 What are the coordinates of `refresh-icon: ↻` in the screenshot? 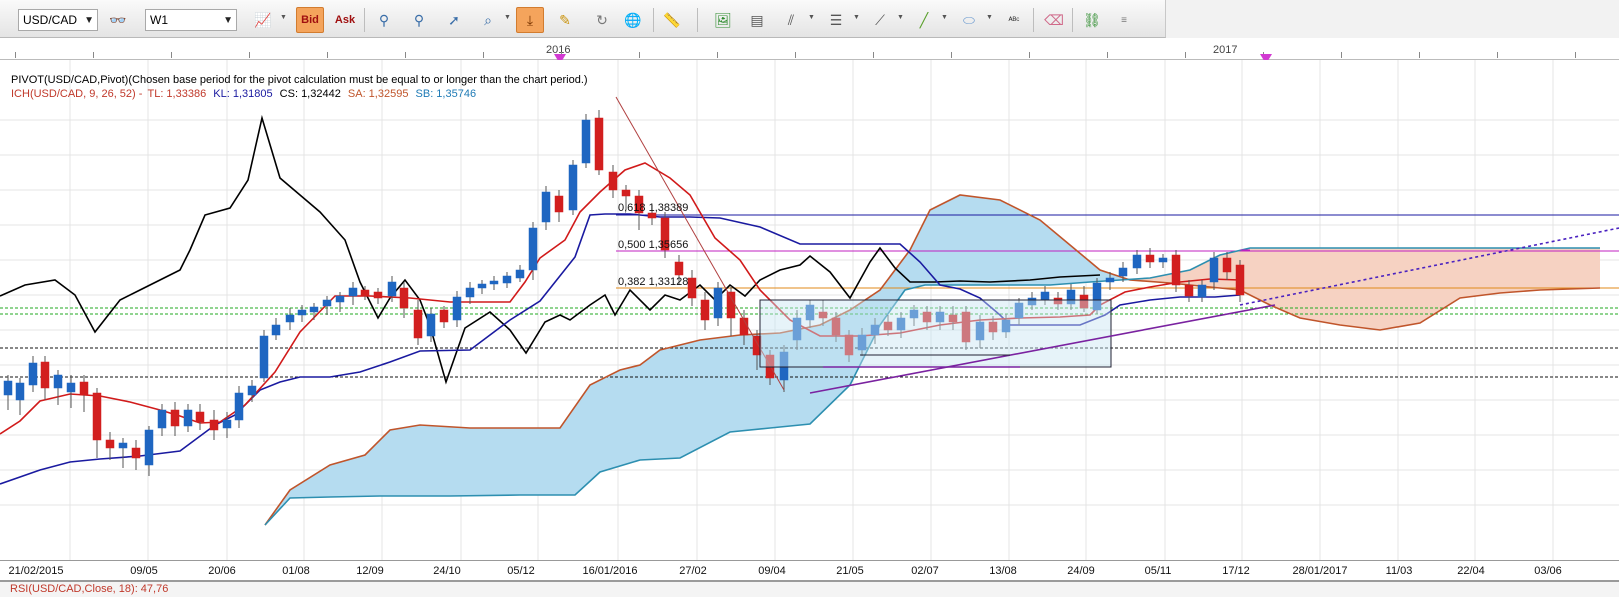 It's located at (602, 20).